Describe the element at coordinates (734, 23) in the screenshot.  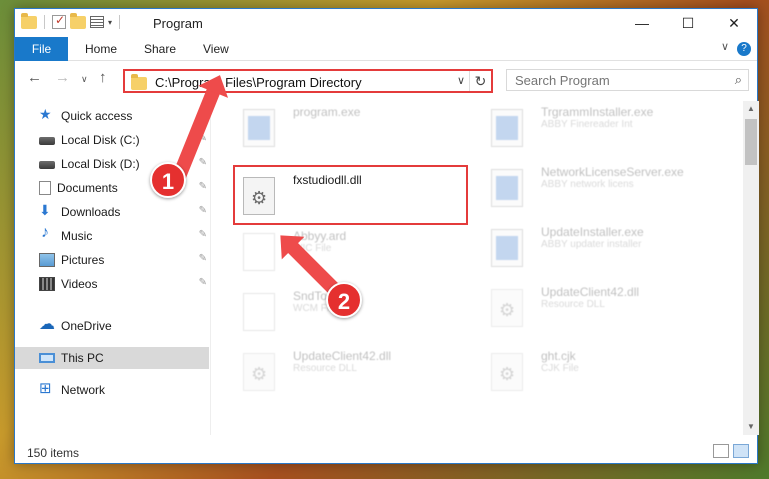
I see `close-button: ✕` at that location.